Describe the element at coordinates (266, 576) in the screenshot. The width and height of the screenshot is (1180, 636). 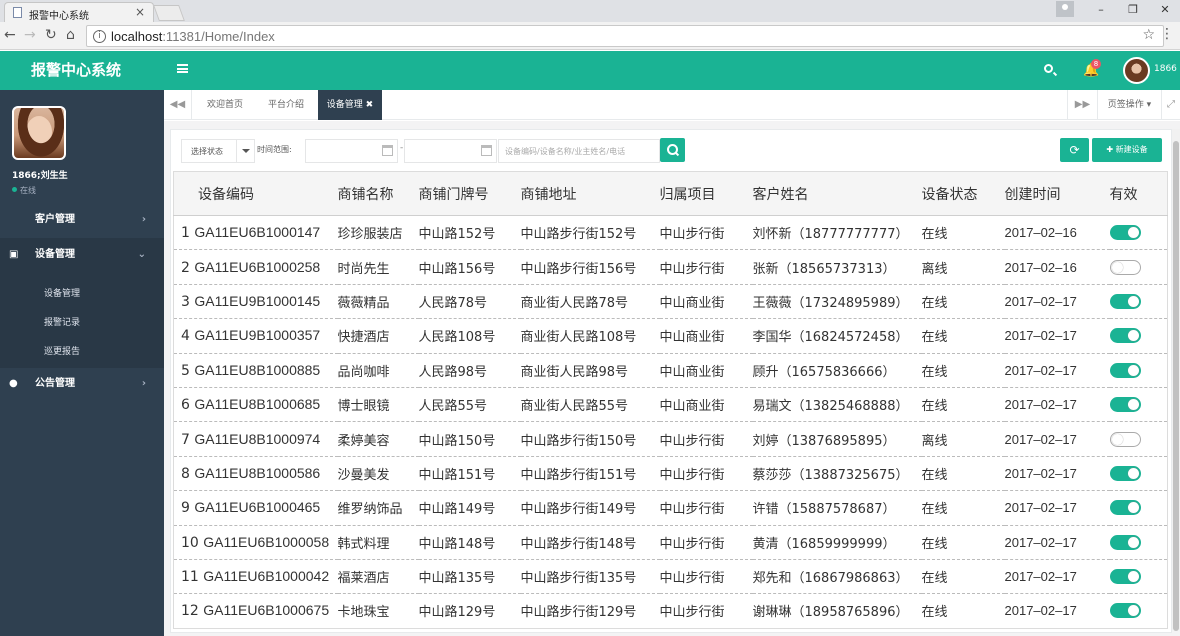
I see `device-code: GA11EU6B1000042` at that location.